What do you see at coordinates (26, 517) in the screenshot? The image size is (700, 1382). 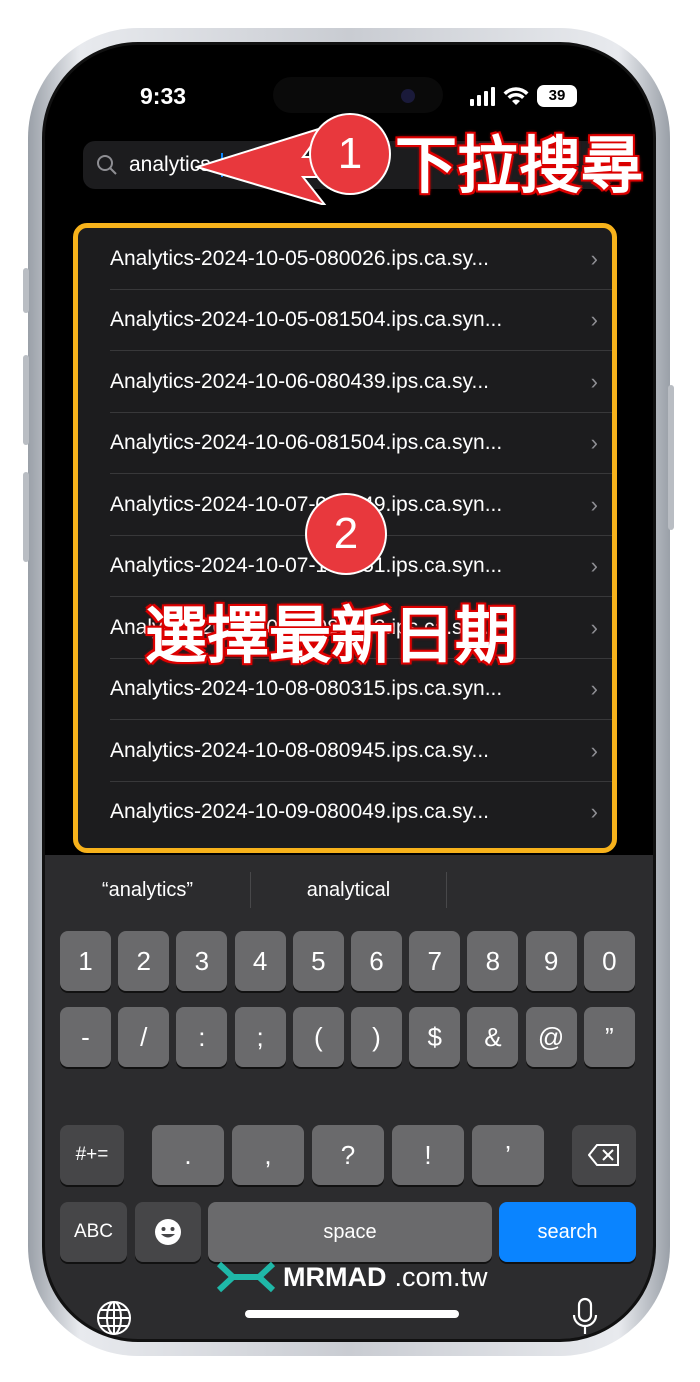 I see `volume-down-button` at bounding box center [26, 517].